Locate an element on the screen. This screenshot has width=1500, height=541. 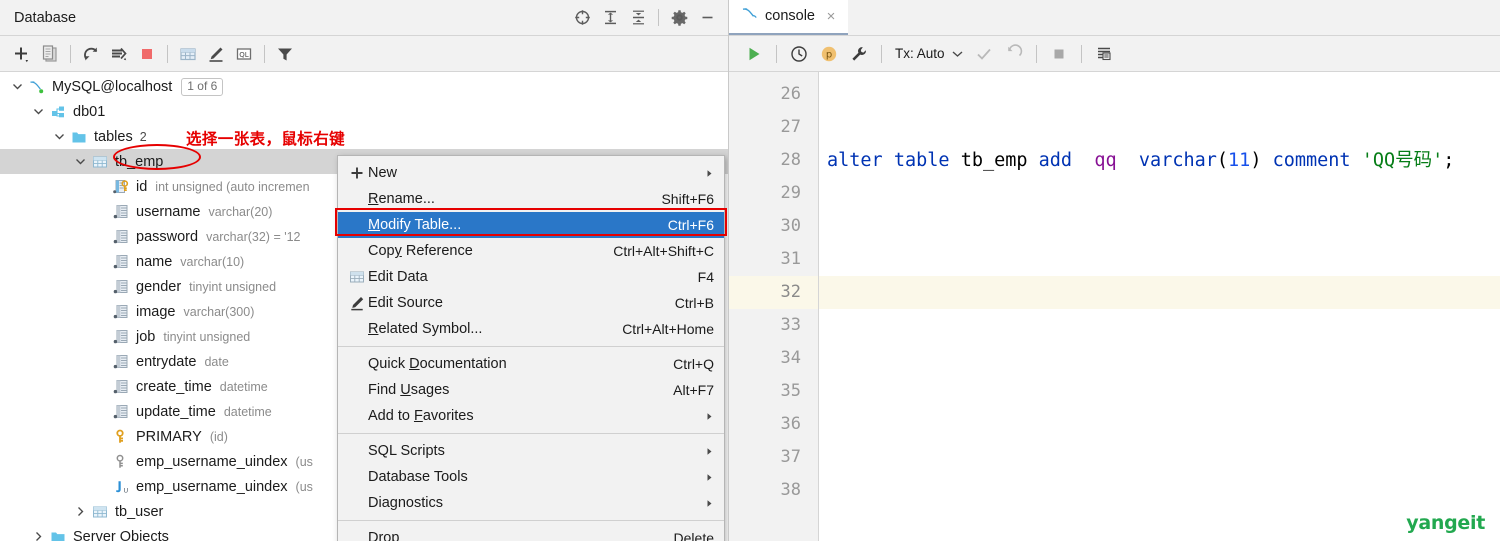
menu-item-modify-table: Modify Table... Ctrl+F6 is located at coordinates (531, 225).